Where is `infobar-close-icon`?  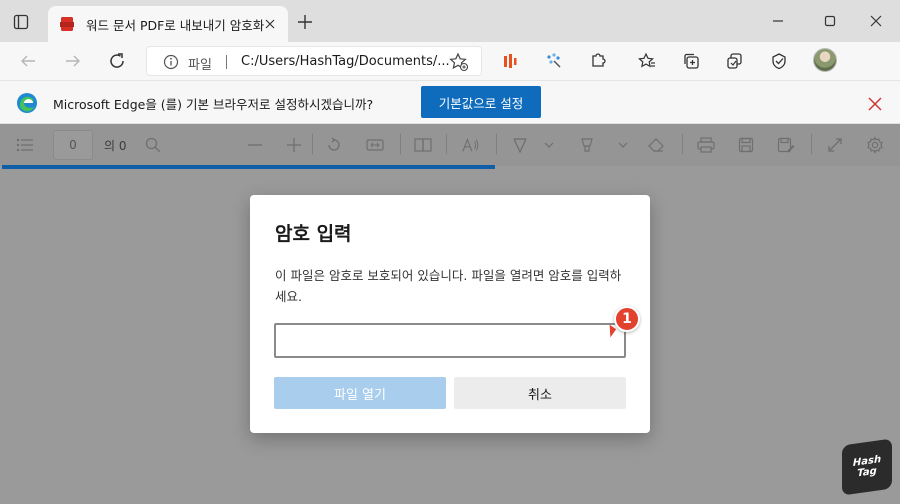 infobar-close-icon is located at coordinates (875, 103).